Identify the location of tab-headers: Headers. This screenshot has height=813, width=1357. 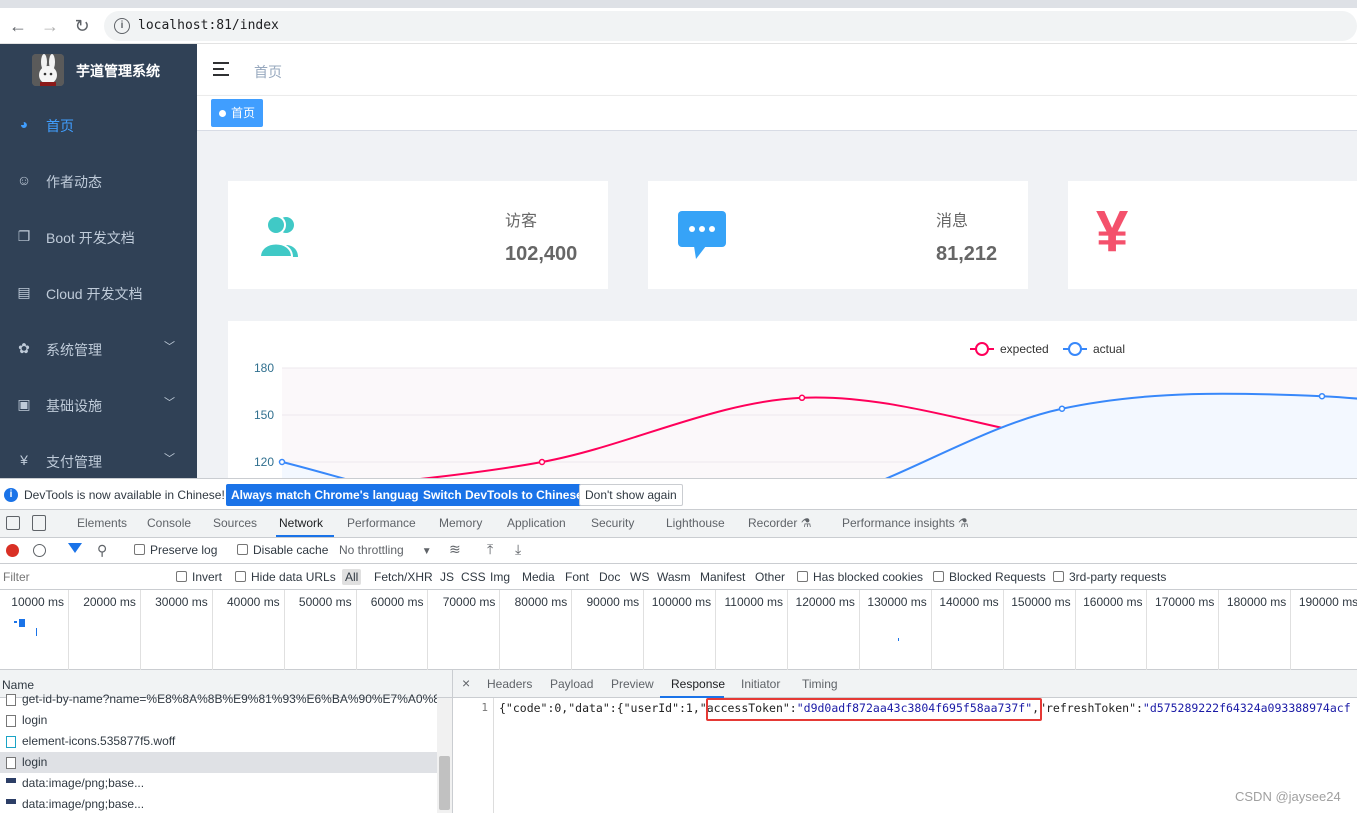
(509, 684).